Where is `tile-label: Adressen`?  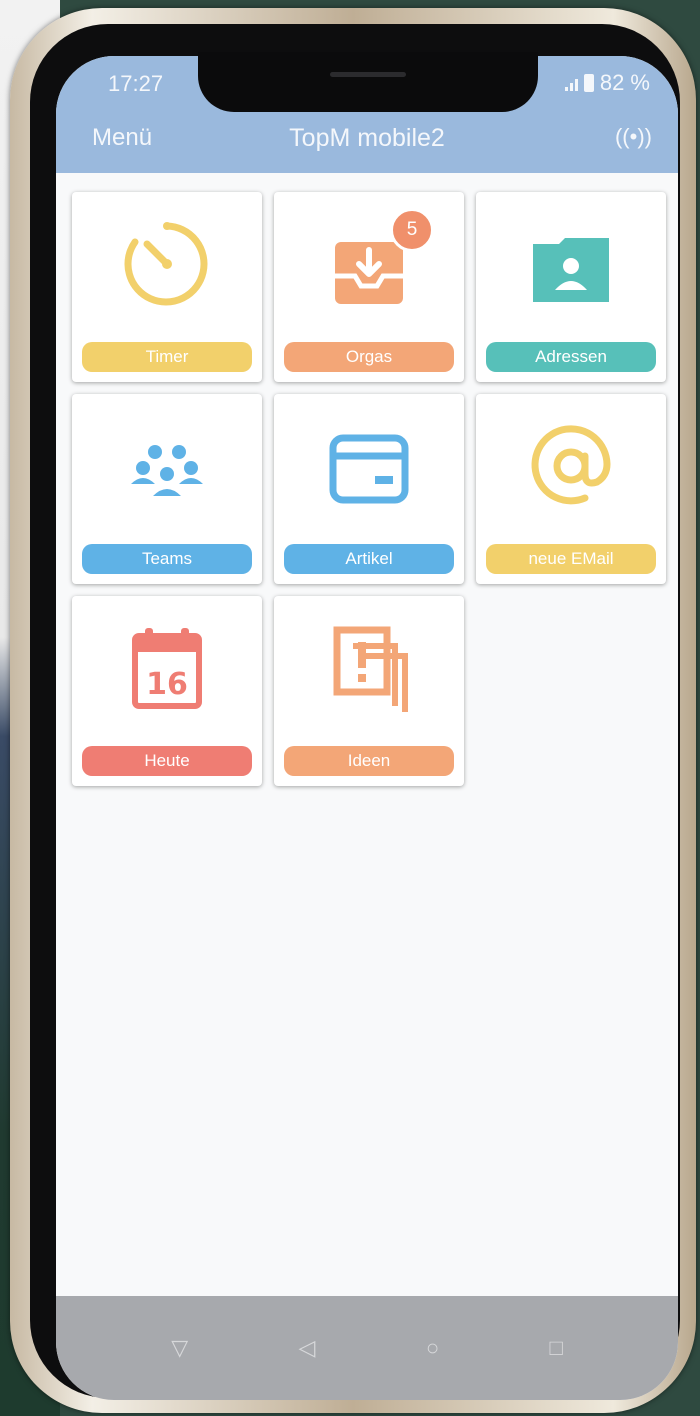
tile-label: Adressen is located at coordinates (571, 357).